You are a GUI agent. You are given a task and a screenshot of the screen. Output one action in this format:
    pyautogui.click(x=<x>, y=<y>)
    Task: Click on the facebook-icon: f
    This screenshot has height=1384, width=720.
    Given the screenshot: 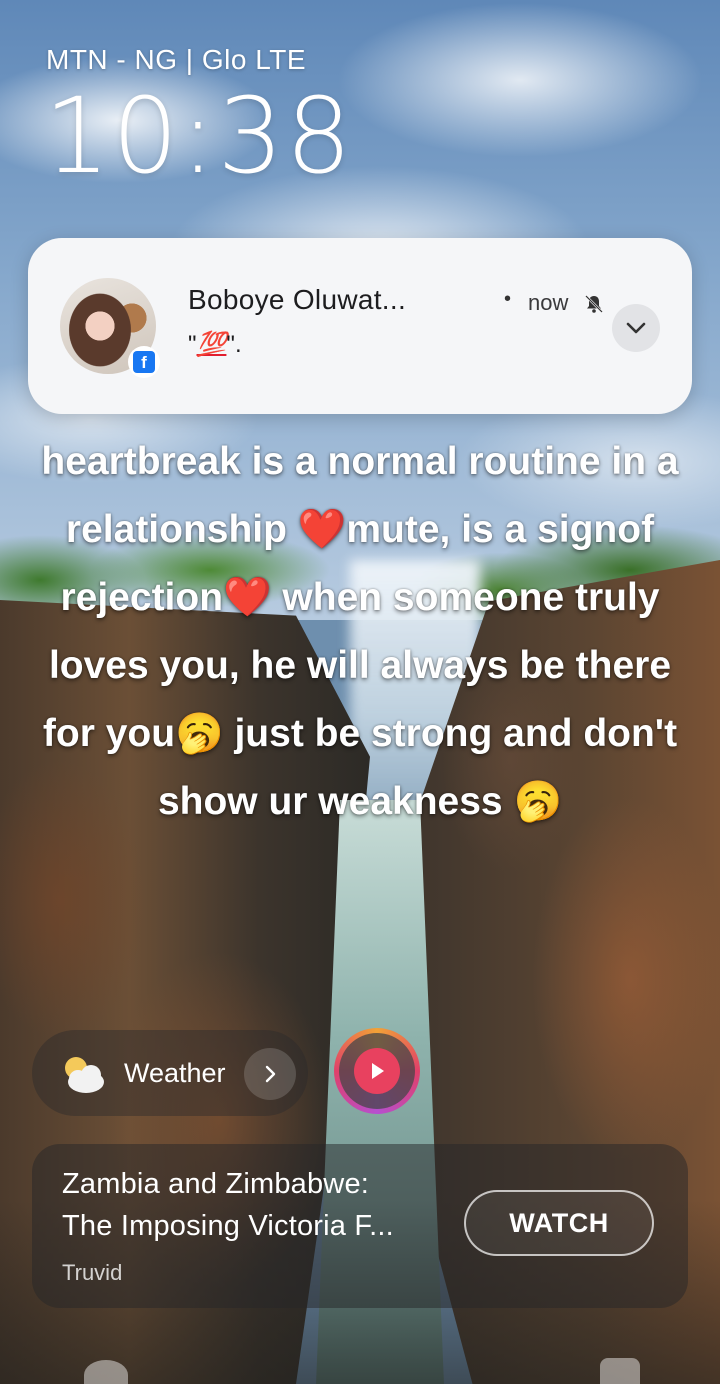 What is the action you would take?
    pyautogui.click(x=144, y=362)
    